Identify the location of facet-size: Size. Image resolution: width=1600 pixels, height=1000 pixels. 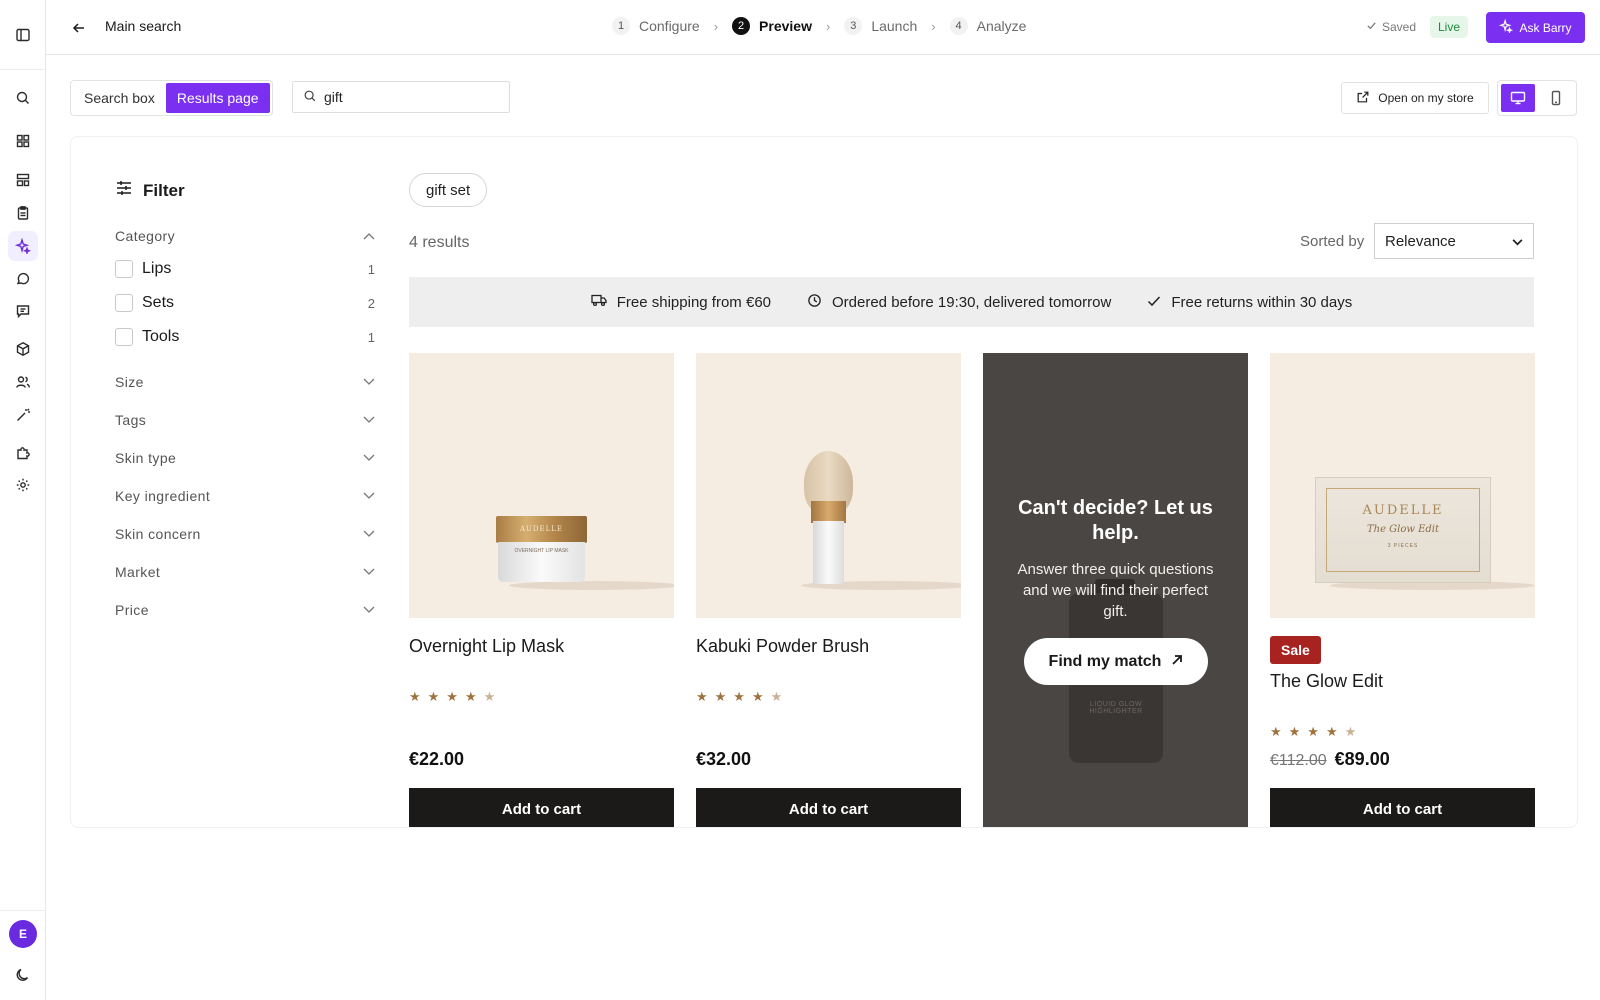
(245, 382).